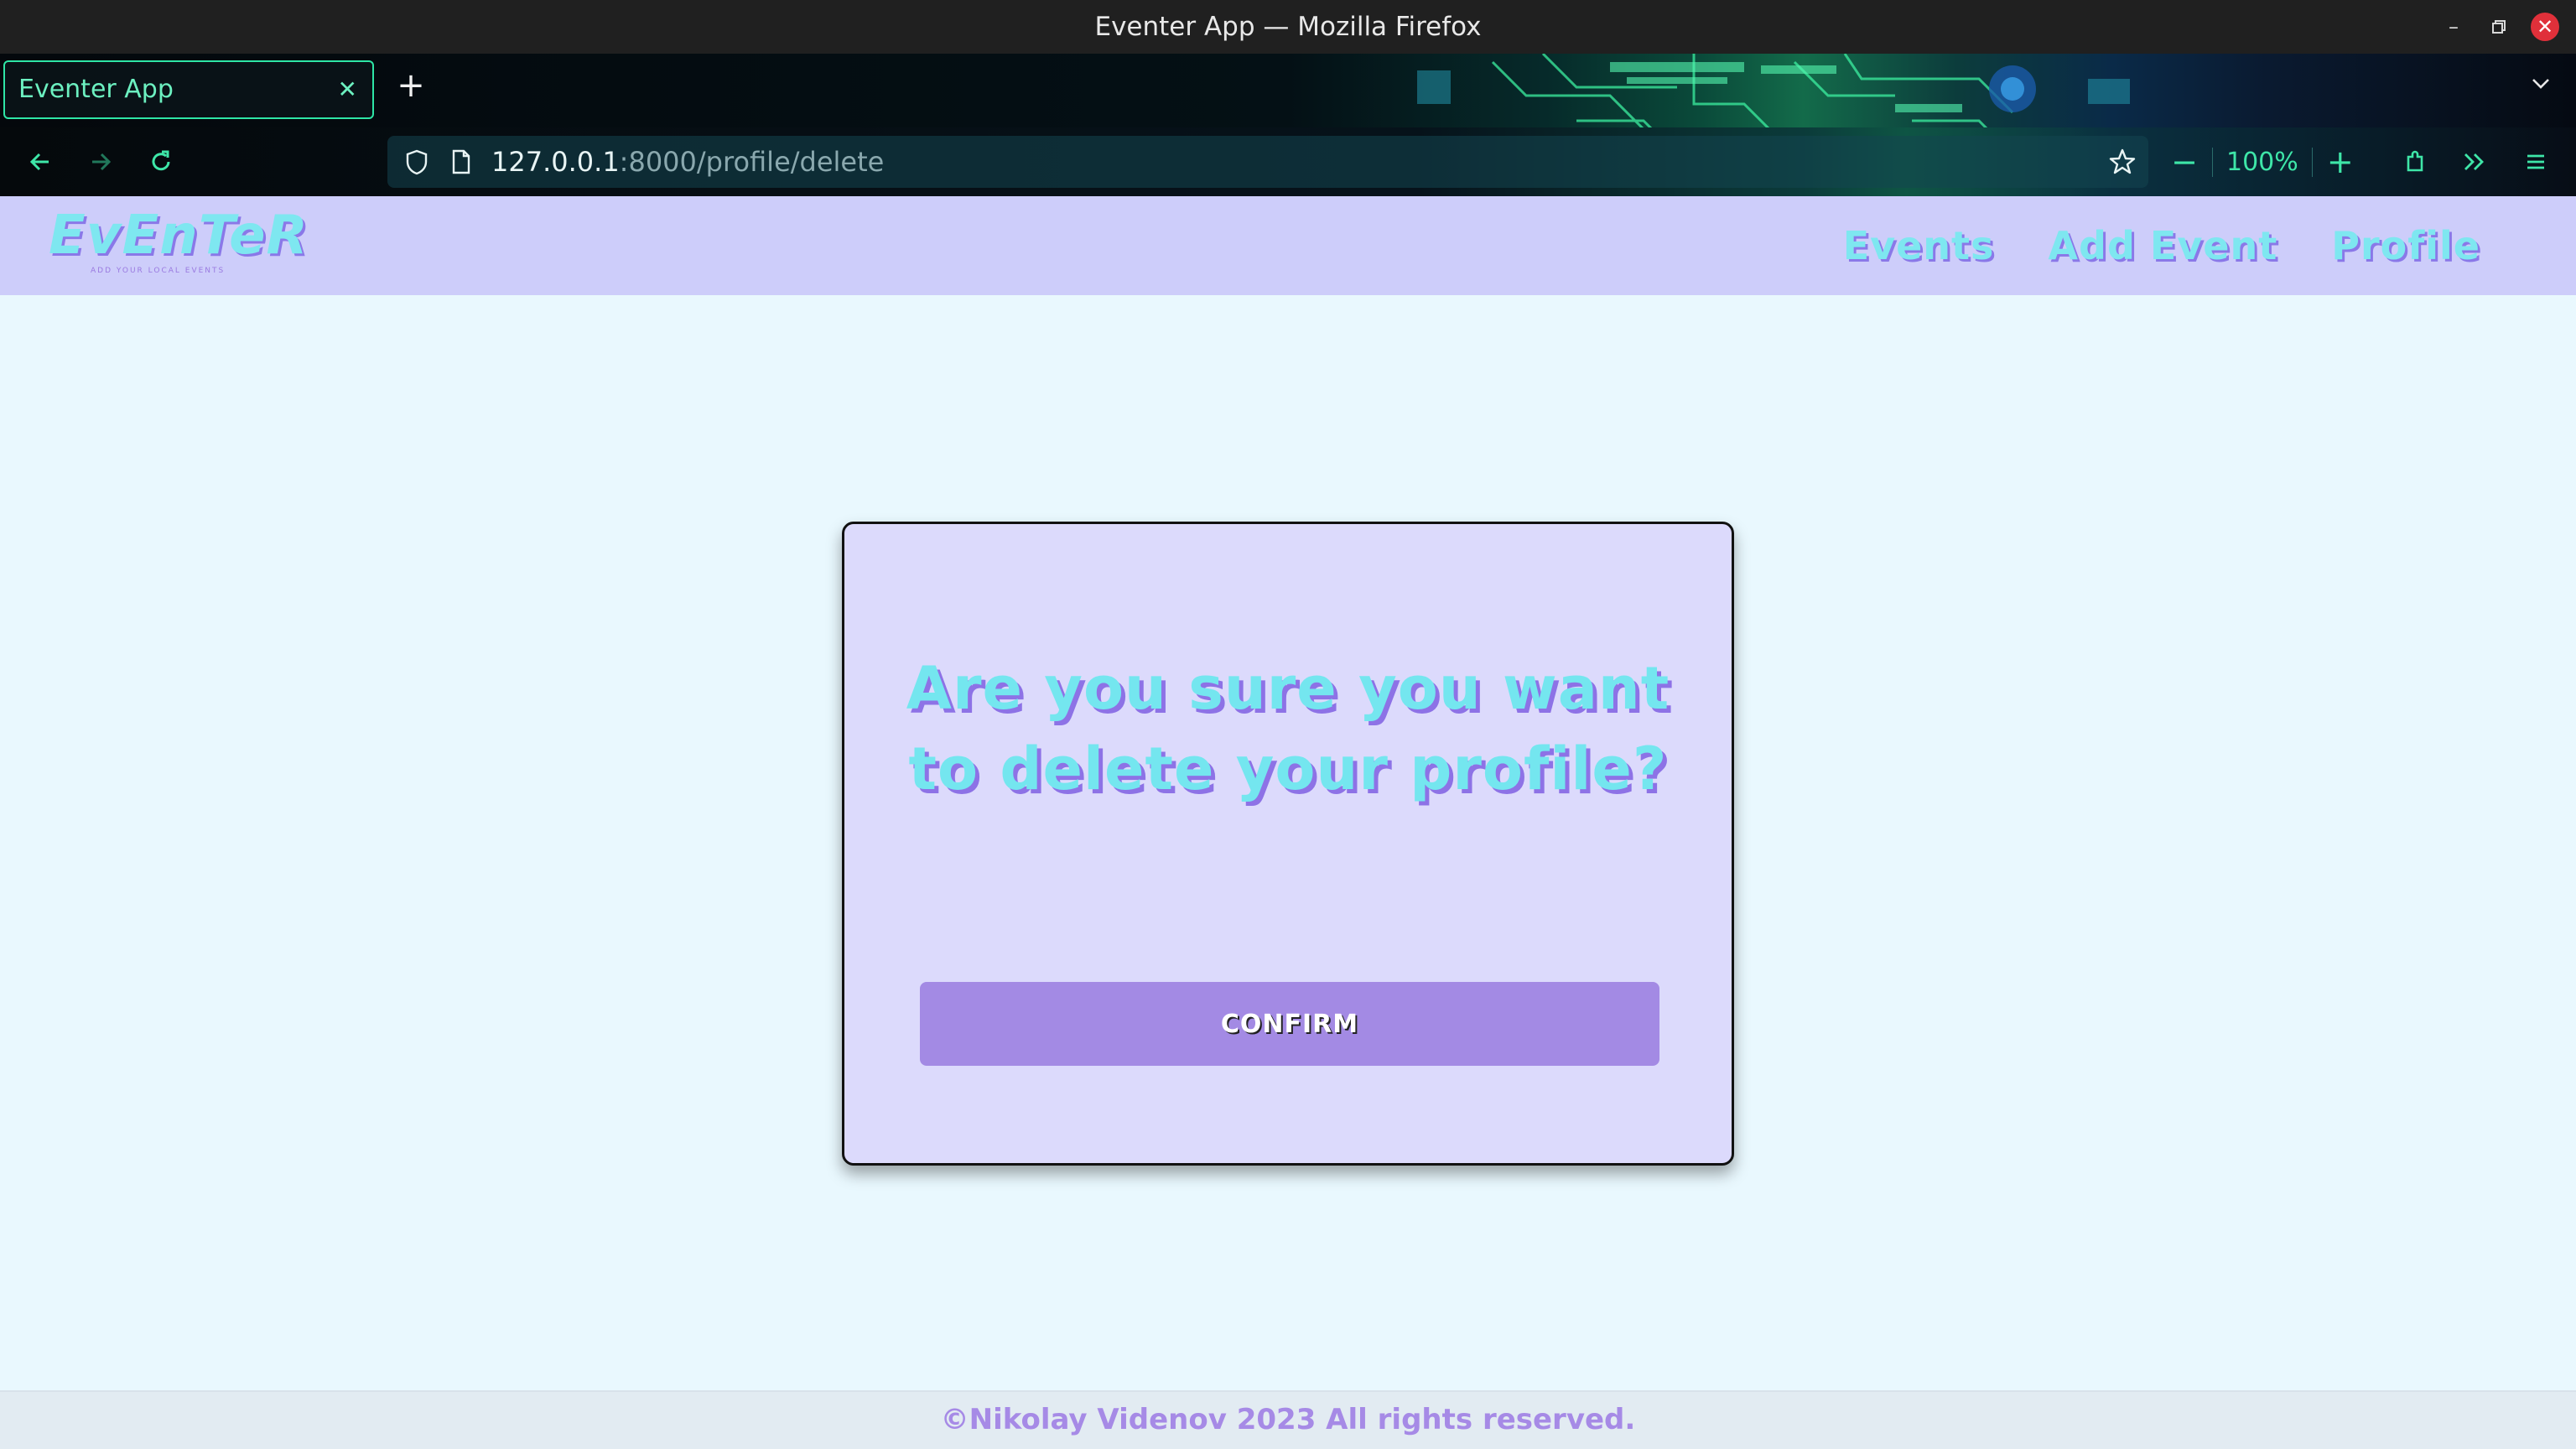  Describe the element at coordinates (188, 89) in the screenshot. I see `tab-eventer-app: Eventer App ✕` at that location.